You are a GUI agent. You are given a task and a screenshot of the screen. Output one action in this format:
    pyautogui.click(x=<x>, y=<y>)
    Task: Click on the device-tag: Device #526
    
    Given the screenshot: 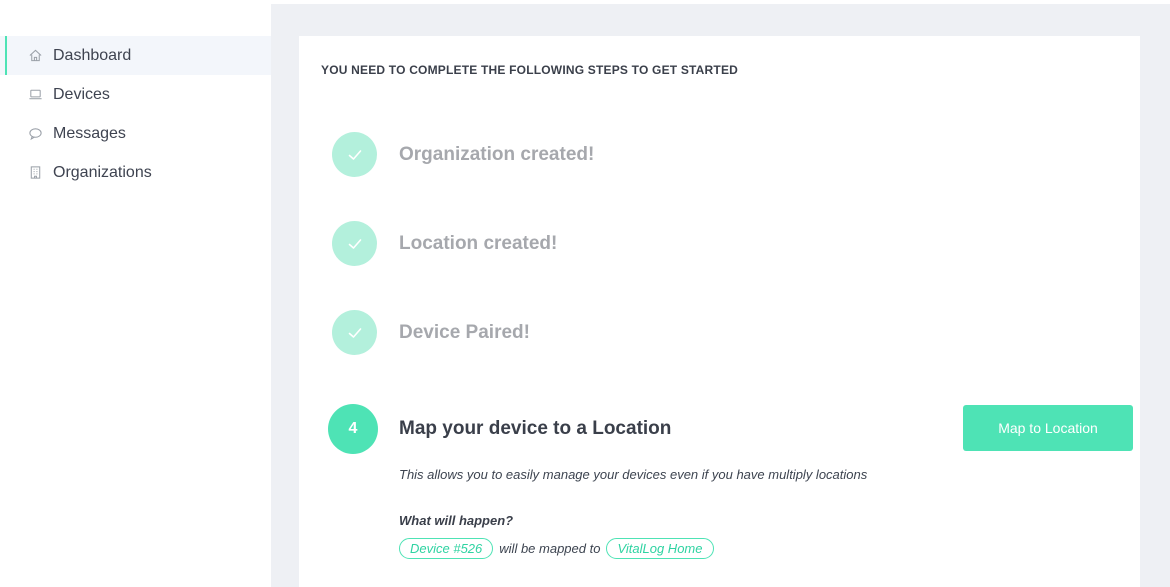 What is the action you would take?
    pyautogui.click(x=446, y=548)
    